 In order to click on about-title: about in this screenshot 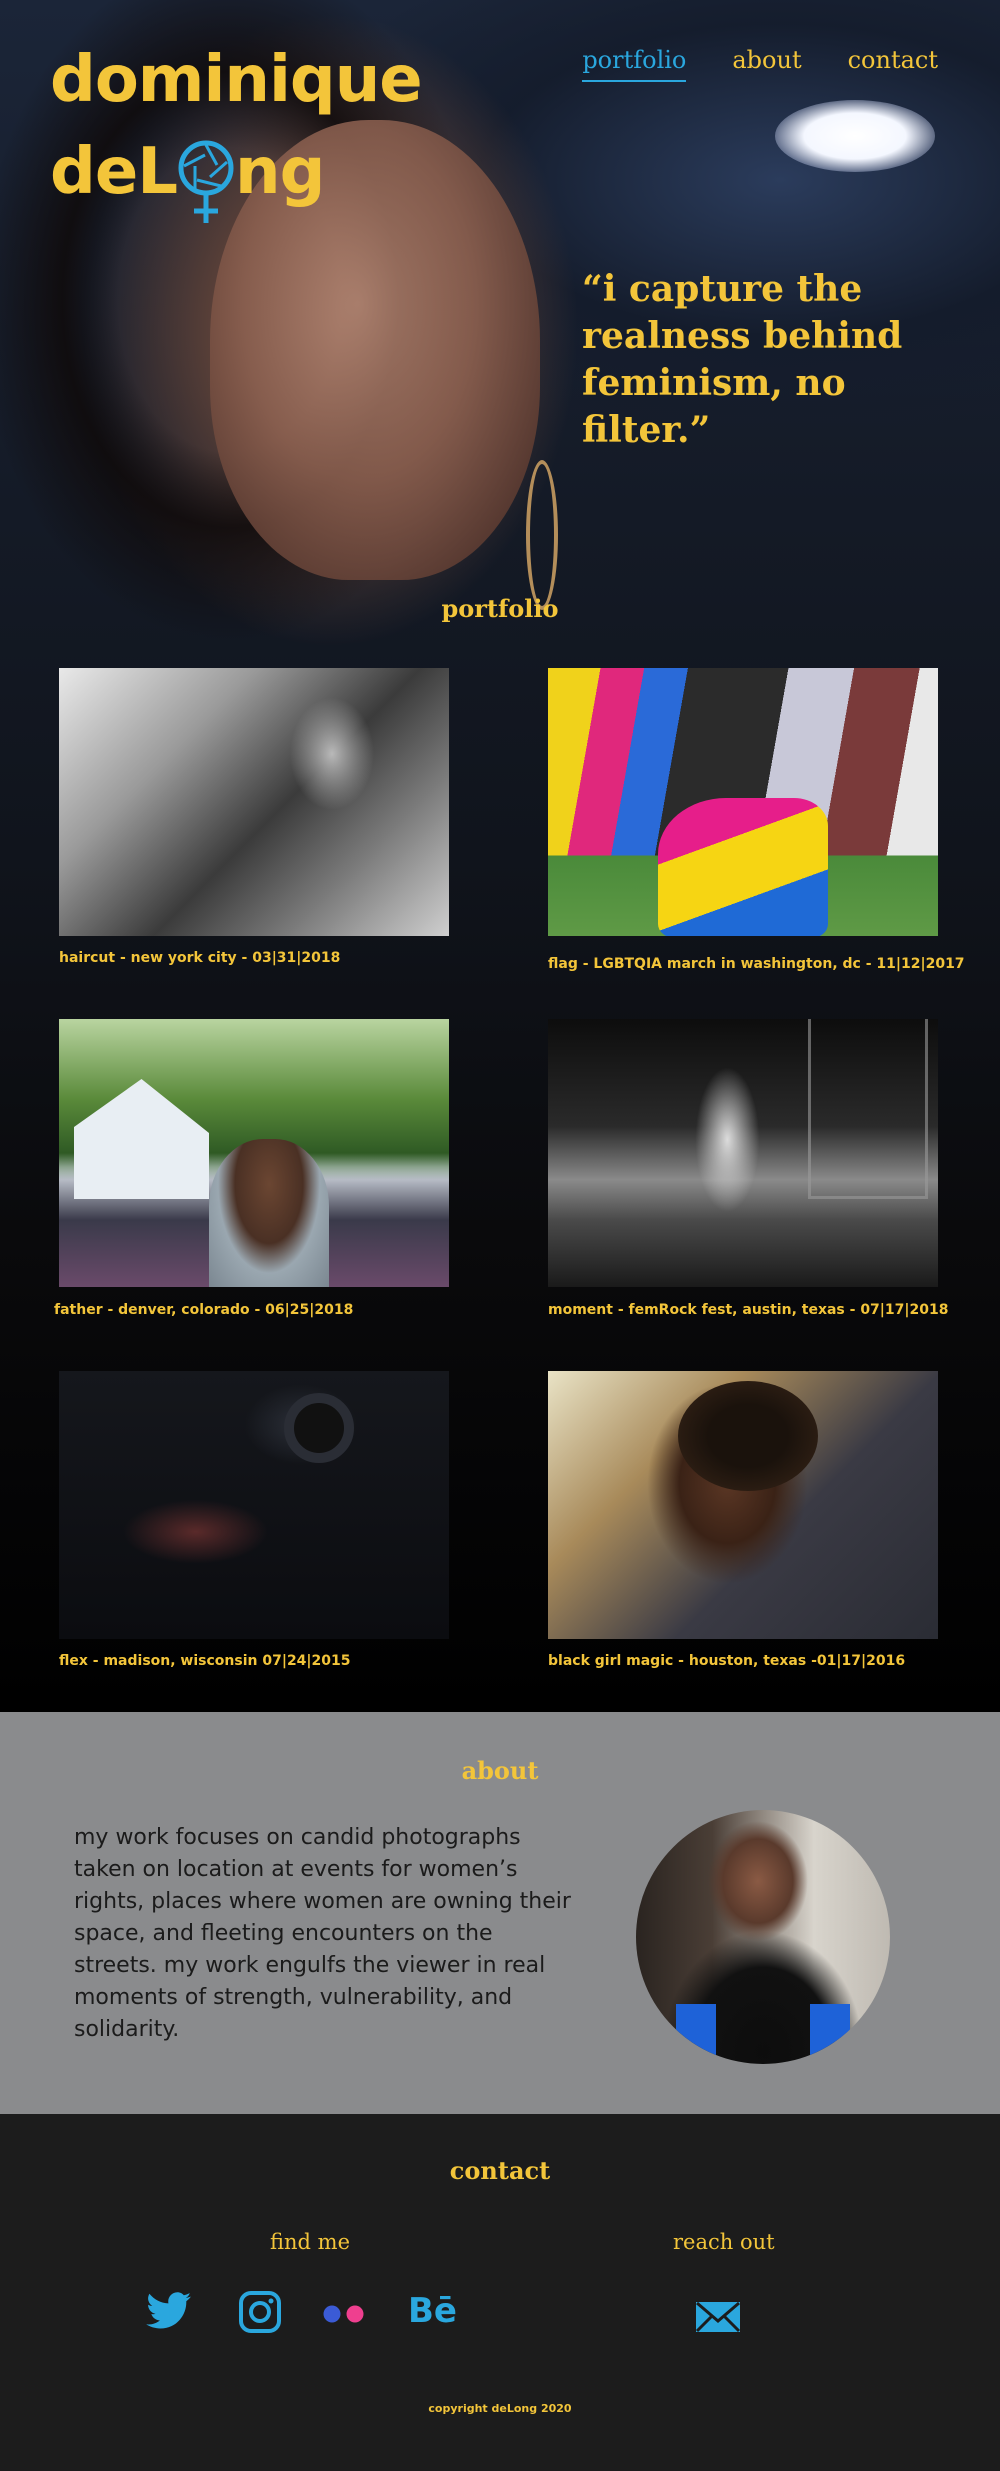, I will do `click(500, 1770)`.